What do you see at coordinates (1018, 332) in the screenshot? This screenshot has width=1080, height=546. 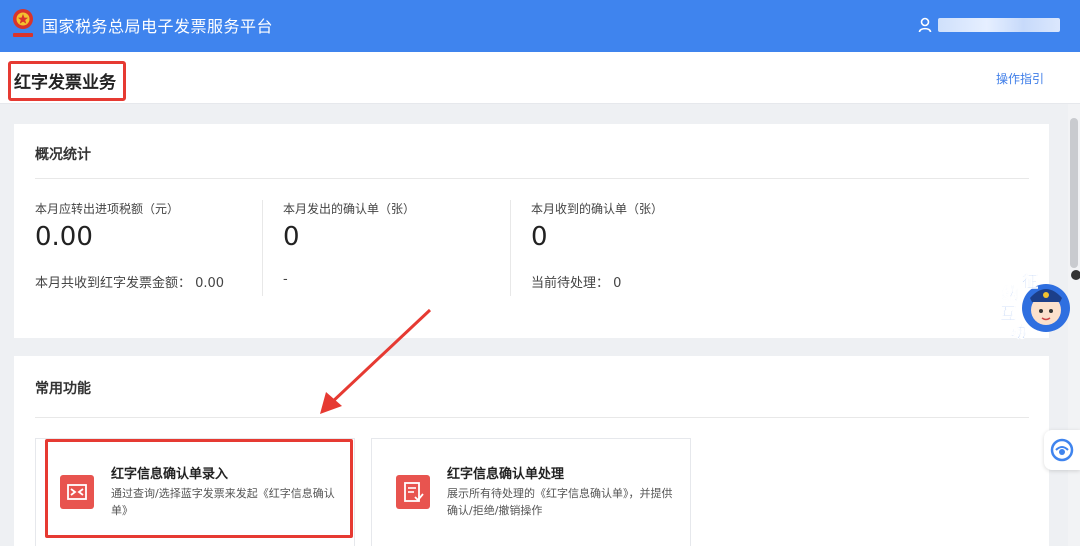 I see `assistant-char: 动` at bounding box center [1018, 332].